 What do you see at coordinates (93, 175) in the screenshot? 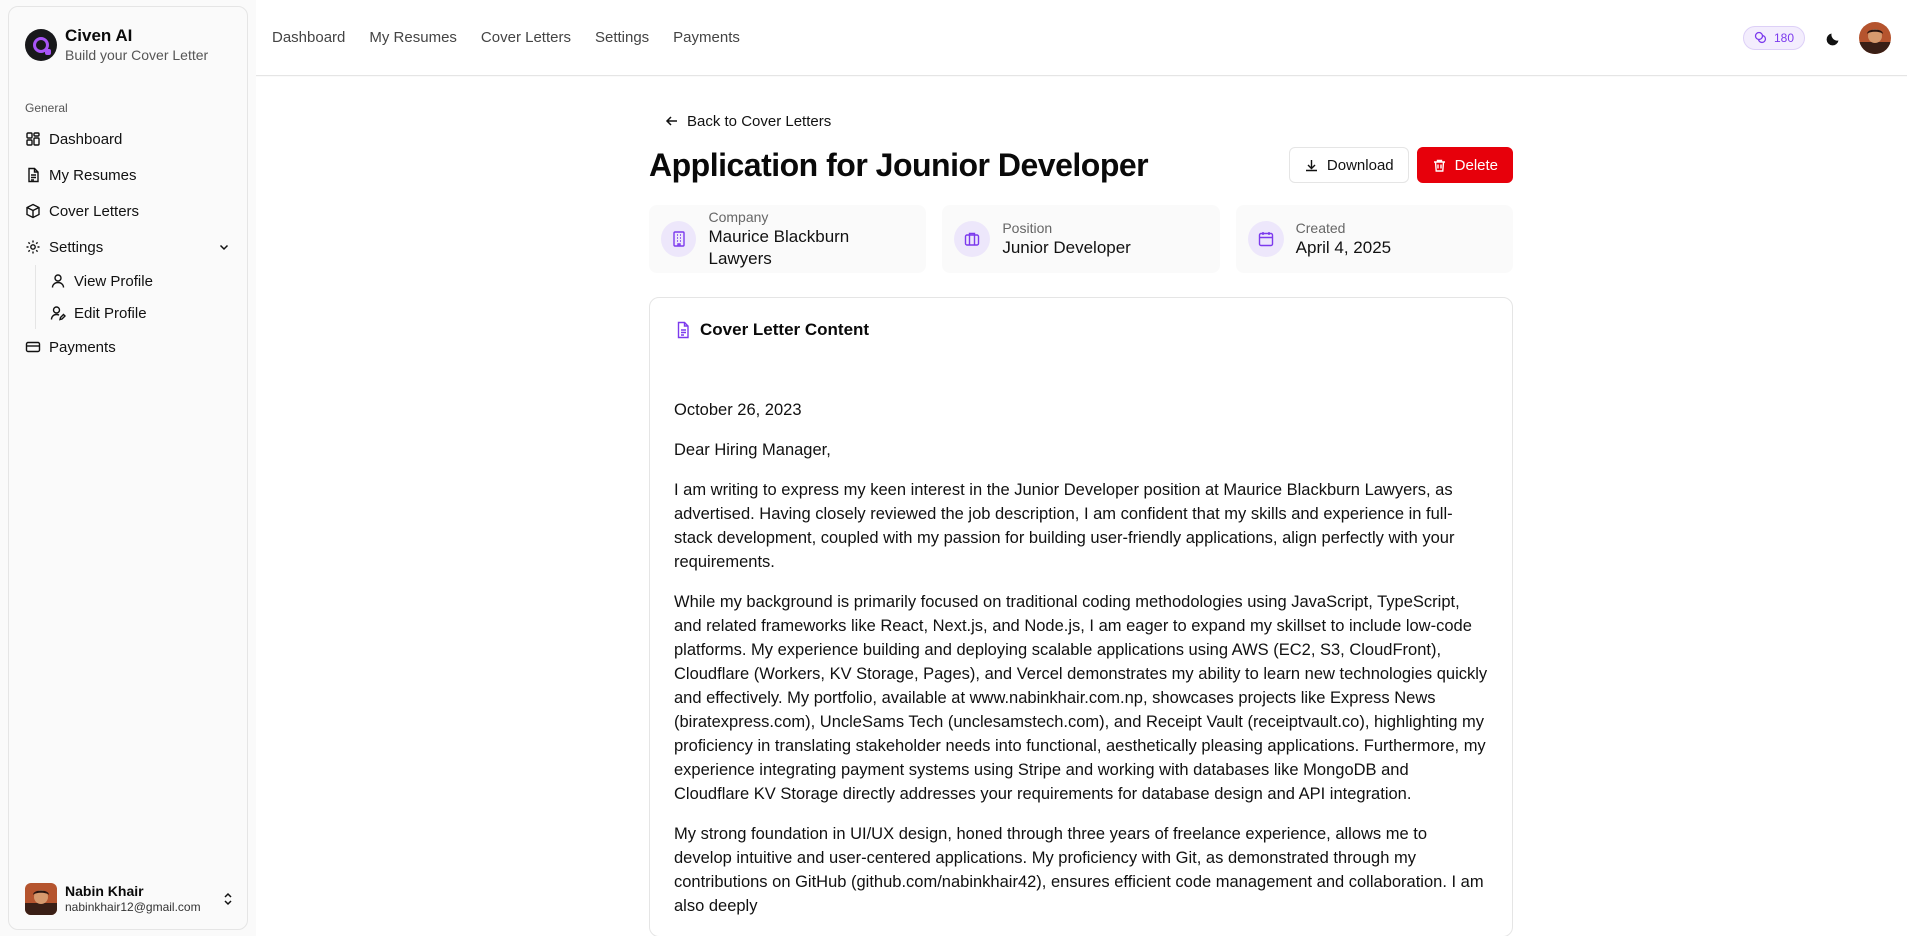
I see `sidebar-item-label: My Resumes` at bounding box center [93, 175].